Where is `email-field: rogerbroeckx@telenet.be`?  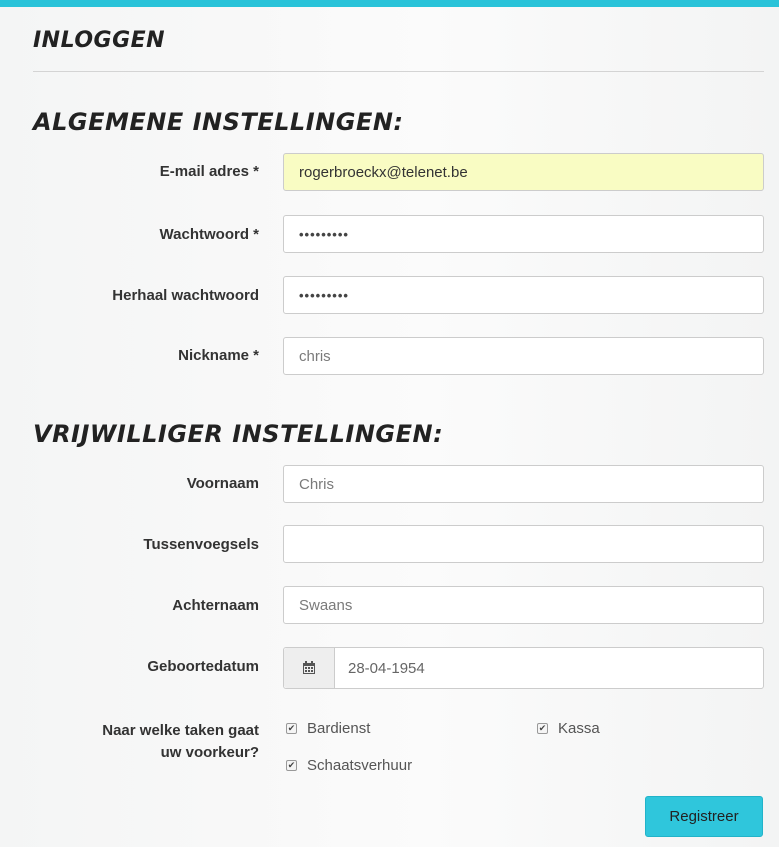
email-field: rogerbroeckx@telenet.be is located at coordinates (523, 172).